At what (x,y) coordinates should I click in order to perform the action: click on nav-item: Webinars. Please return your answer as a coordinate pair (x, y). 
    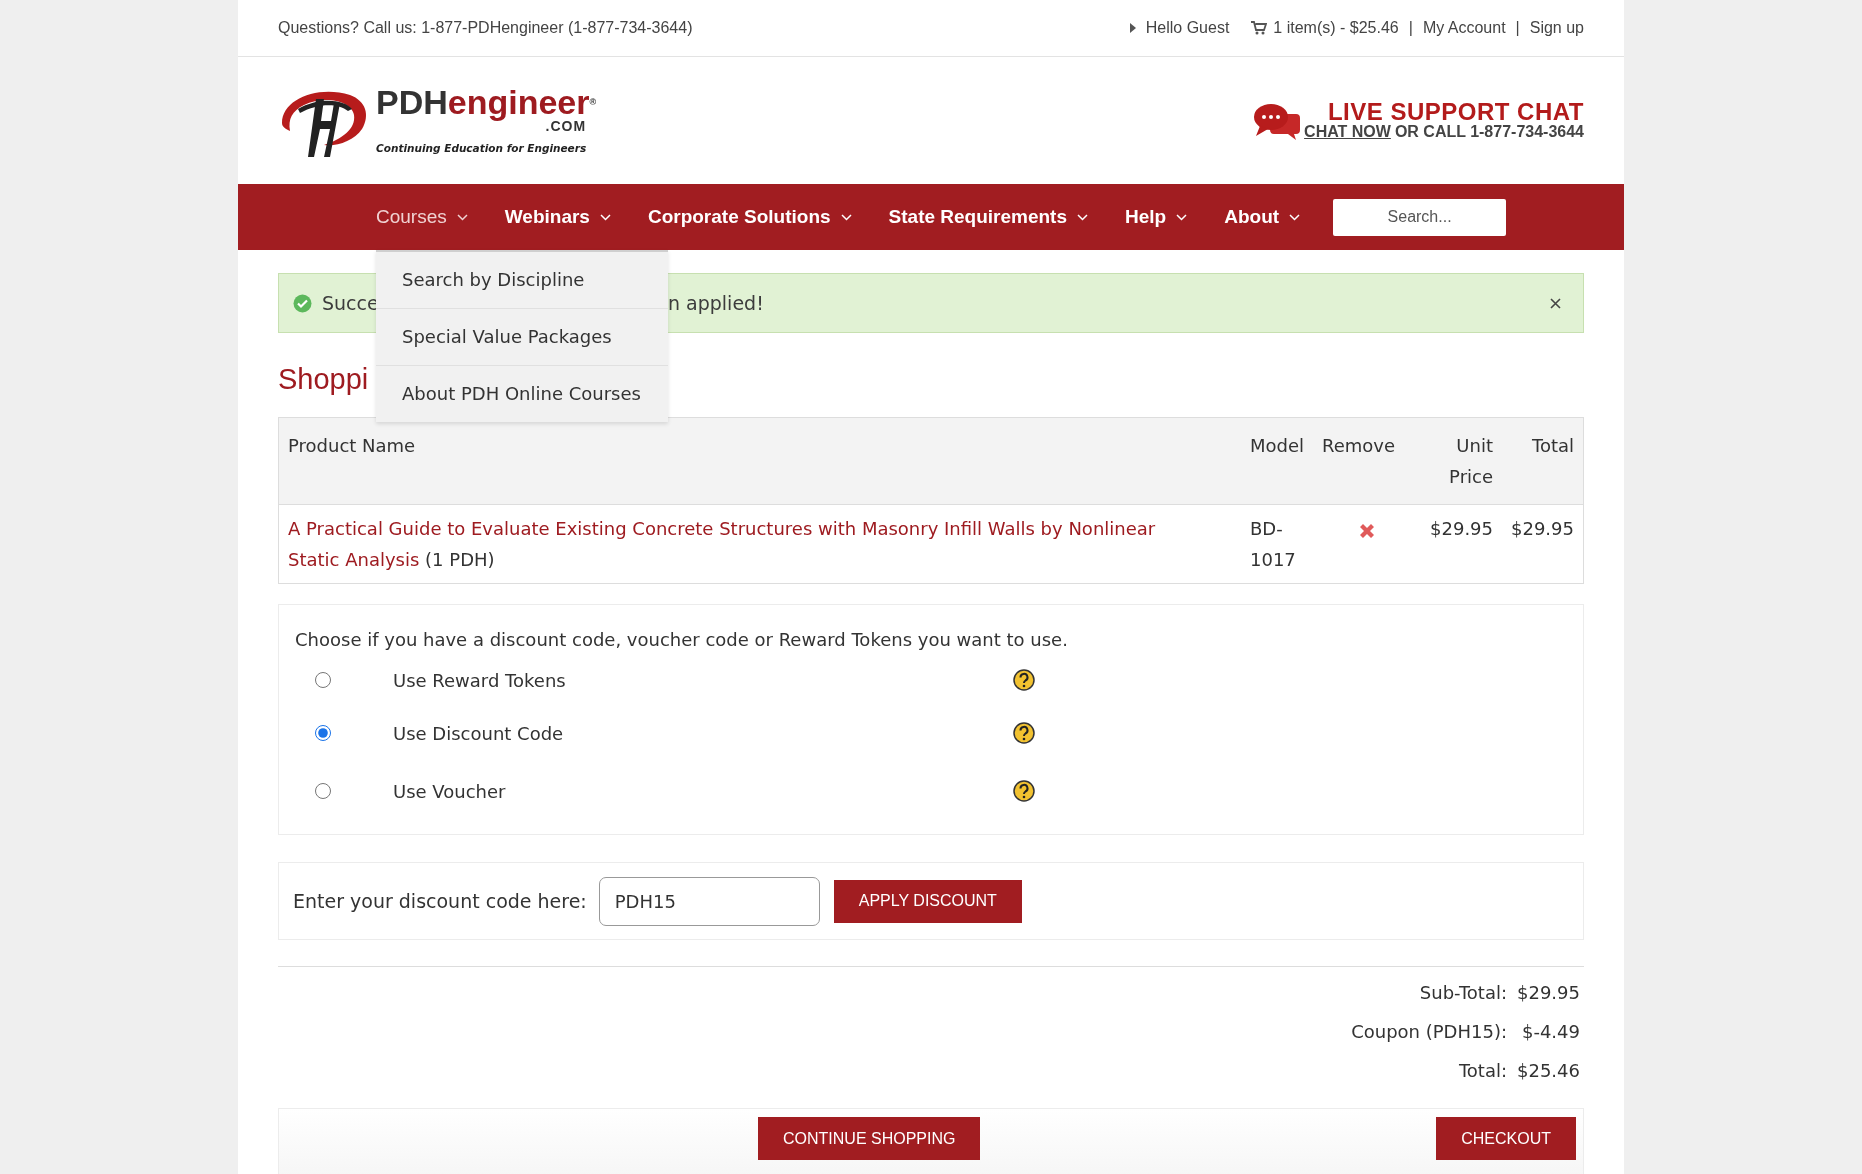
    Looking at the image, I should click on (557, 217).